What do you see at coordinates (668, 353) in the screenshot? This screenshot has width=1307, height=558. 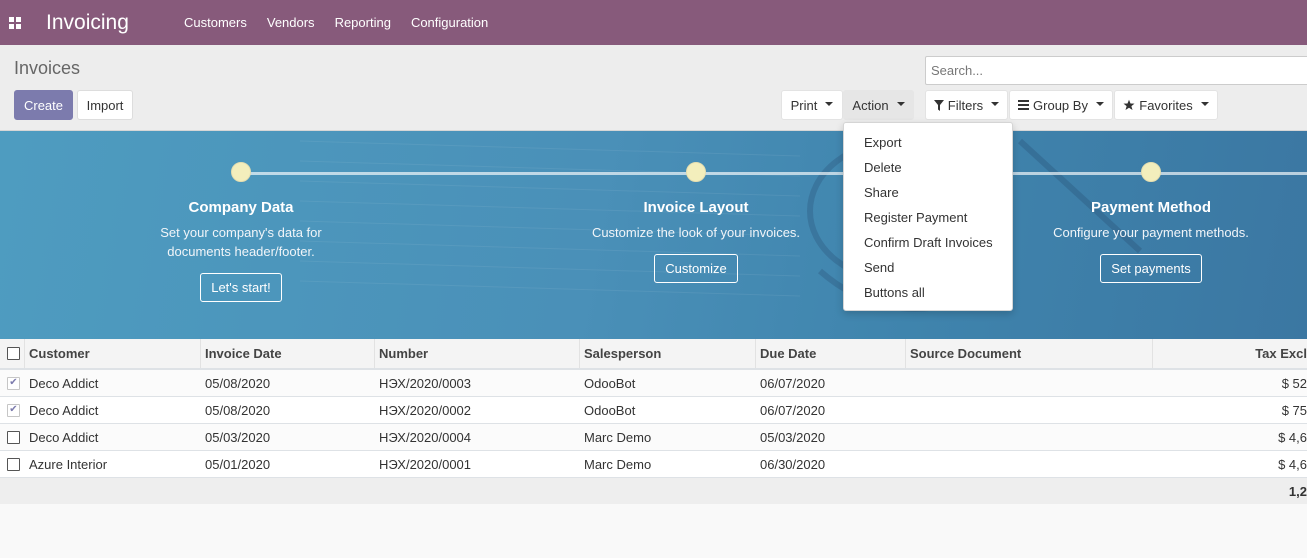 I see `column-salesperson: Salesperson` at bounding box center [668, 353].